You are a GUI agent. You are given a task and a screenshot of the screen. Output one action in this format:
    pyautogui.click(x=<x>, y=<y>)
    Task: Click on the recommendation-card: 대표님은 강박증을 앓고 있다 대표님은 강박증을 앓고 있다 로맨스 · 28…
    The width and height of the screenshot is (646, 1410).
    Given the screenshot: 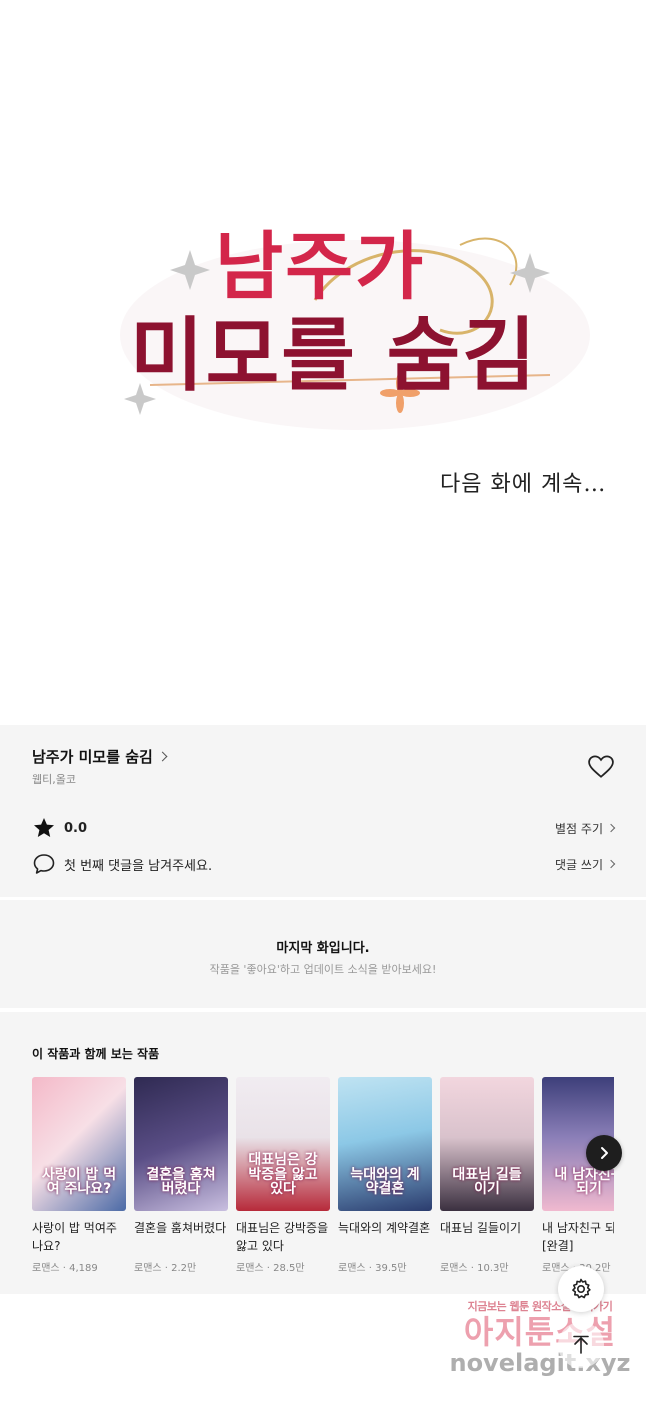 What is the action you would take?
    pyautogui.click(x=283, y=1175)
    